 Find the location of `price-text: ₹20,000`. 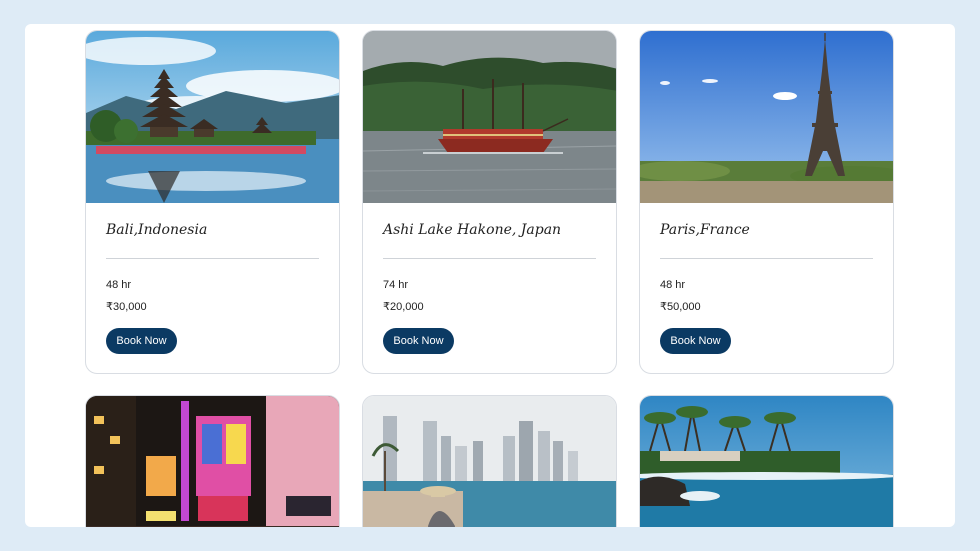

price-text: ₹20,000 is located at coordinates (403, 307).